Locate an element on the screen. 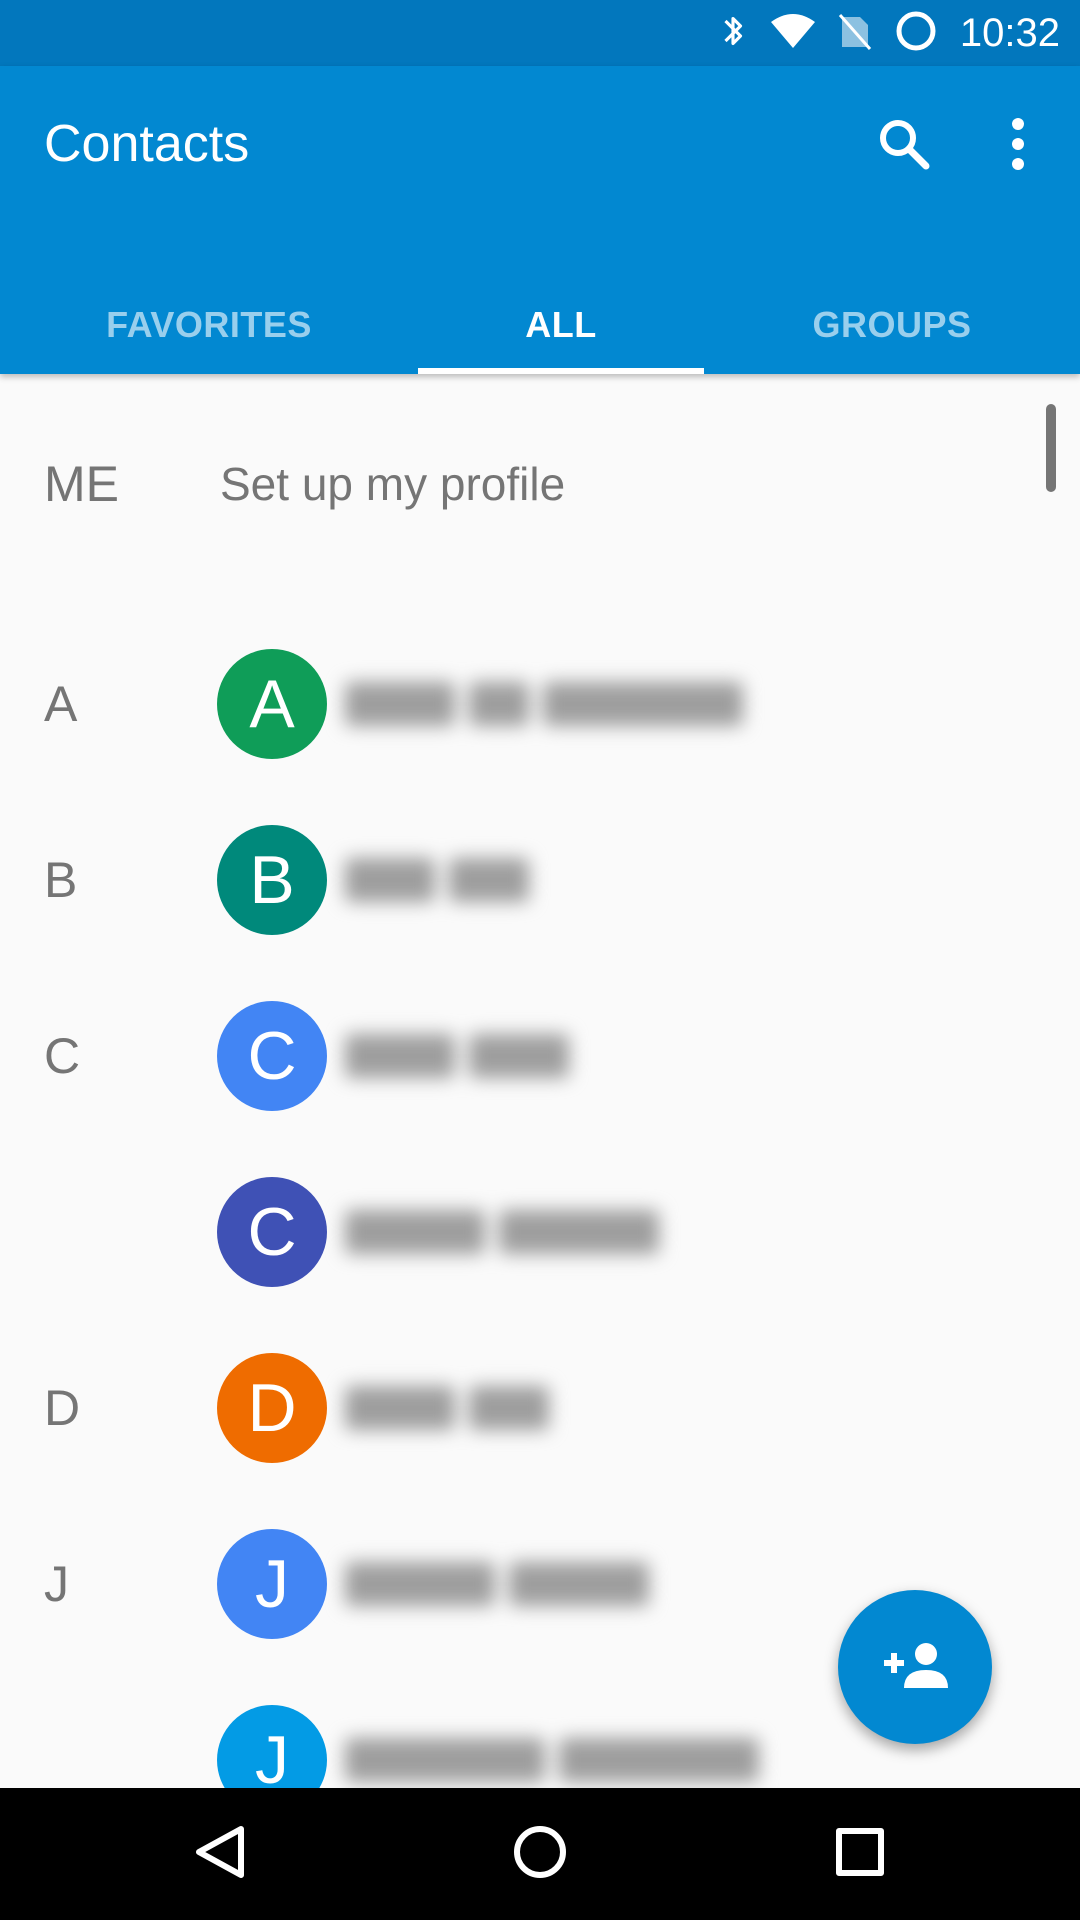  contact-row: A A is located at coordinates (540, 704).